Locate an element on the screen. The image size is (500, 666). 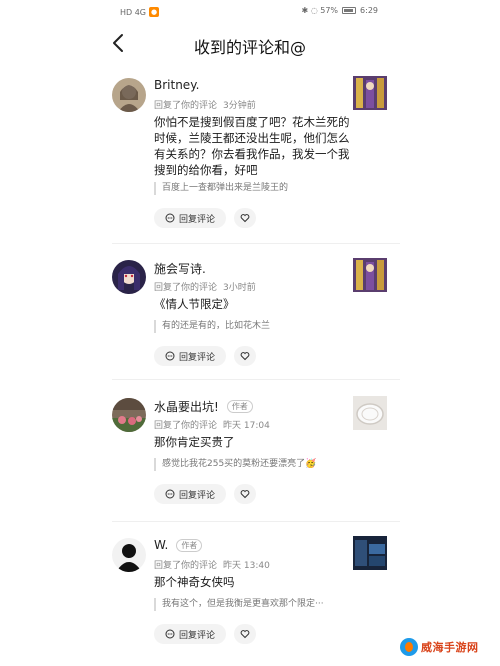
user-name: Britney. is located at coordinates (176, 85).